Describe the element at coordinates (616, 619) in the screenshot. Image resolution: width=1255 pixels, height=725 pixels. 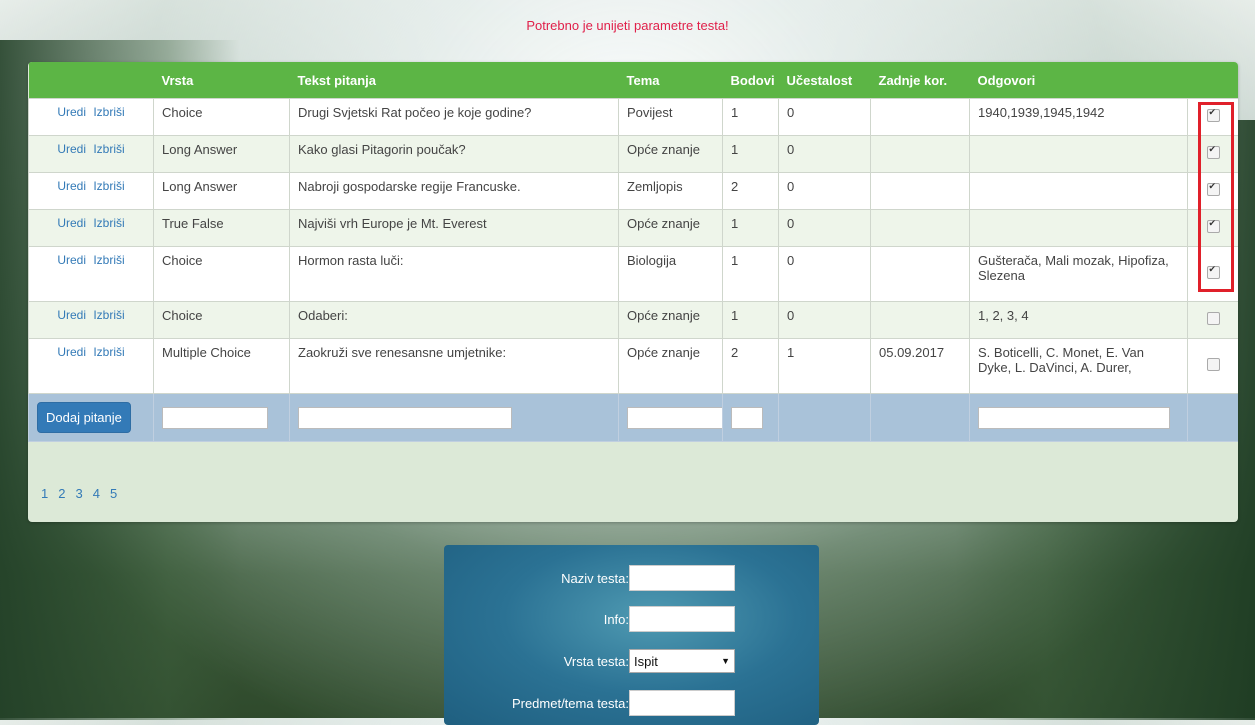
I see `info-label: Info:` at that location.